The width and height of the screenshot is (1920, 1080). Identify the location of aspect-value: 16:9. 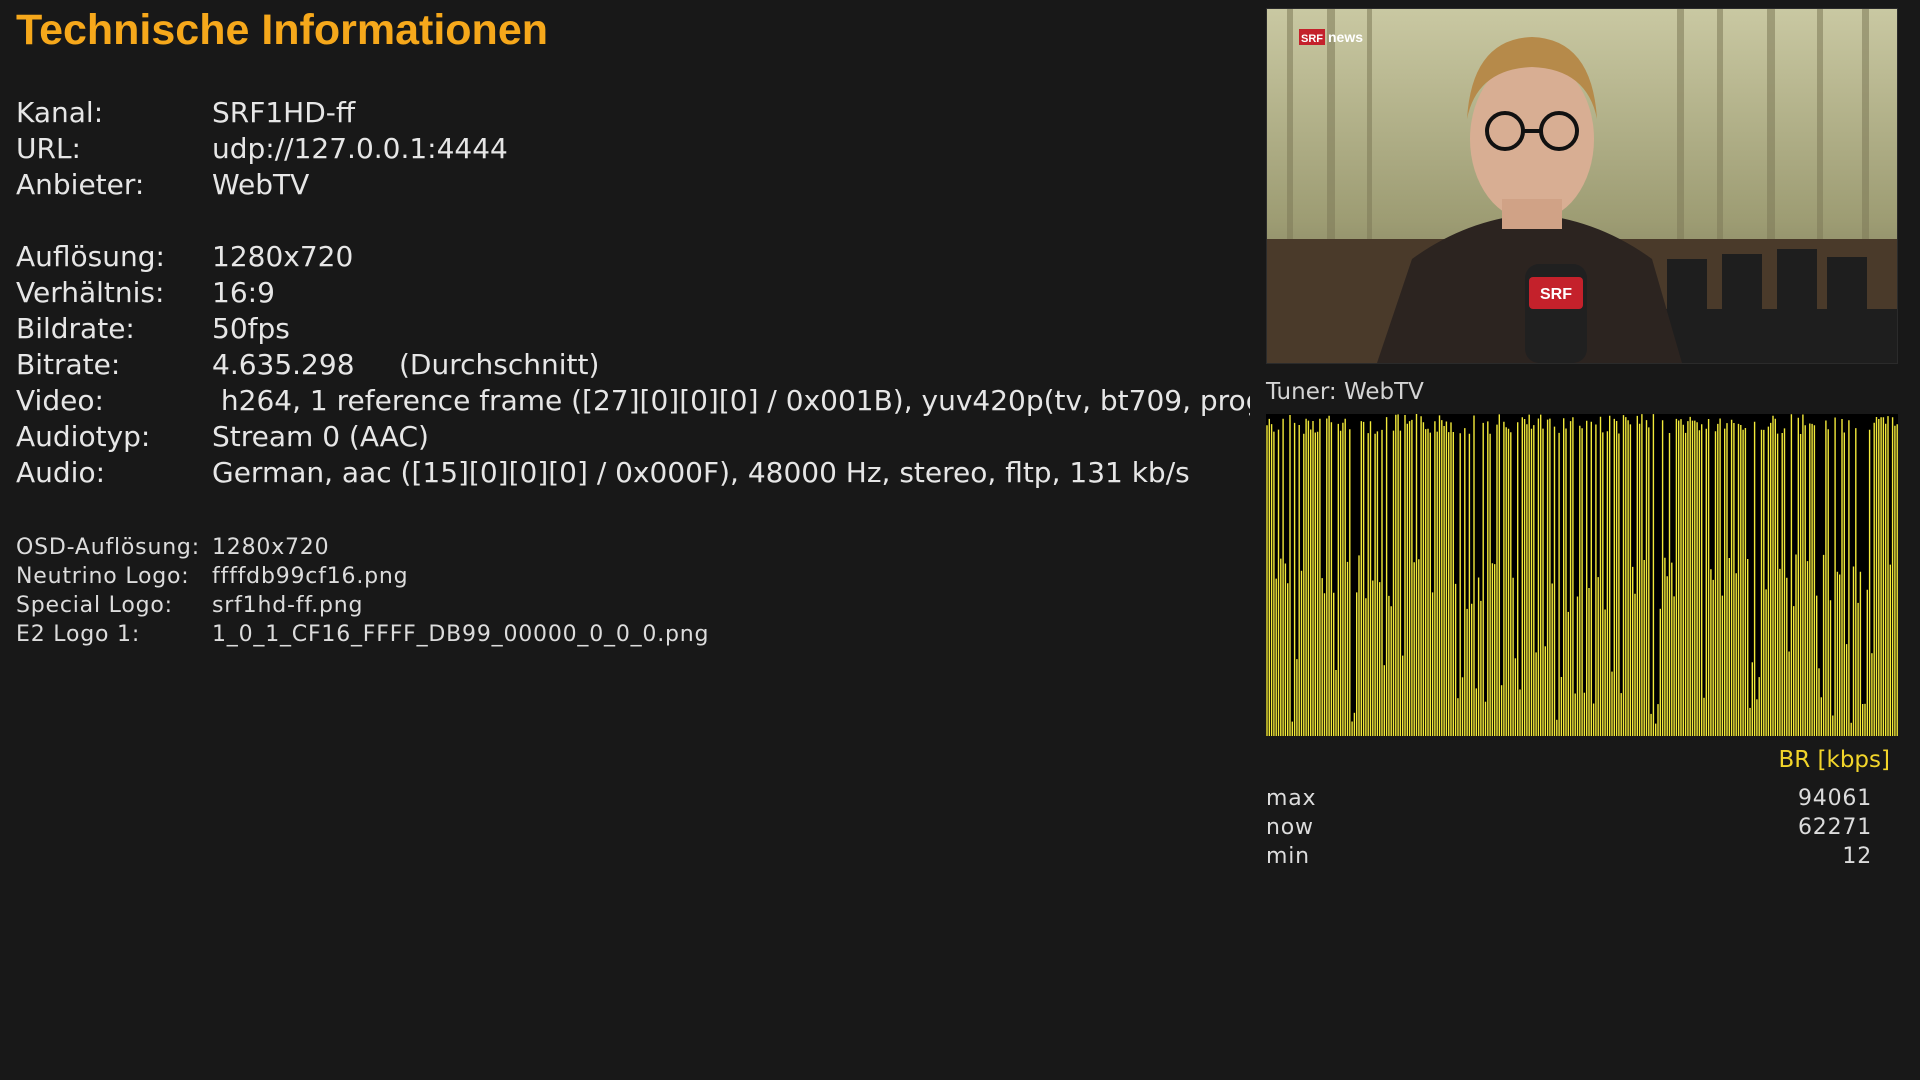
(243, 292).